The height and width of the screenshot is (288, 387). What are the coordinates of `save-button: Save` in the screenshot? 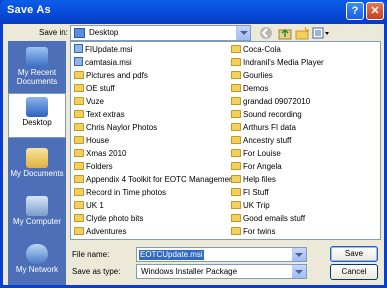 It's located at (354, 254).